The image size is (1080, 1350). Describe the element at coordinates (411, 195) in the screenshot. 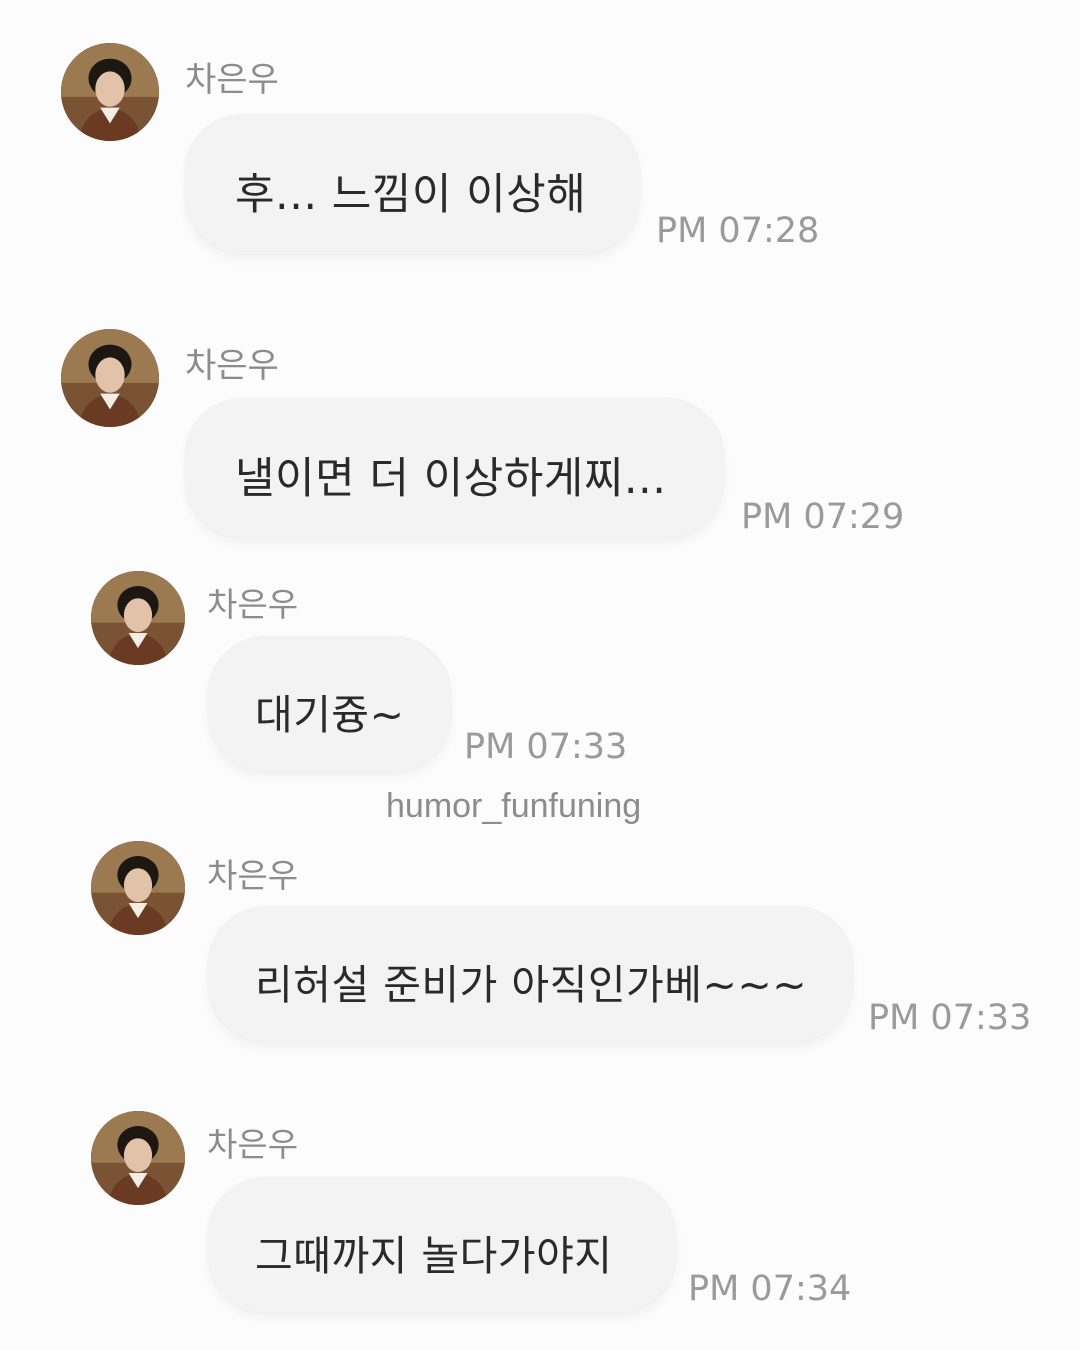

I see `message-text: 후... 느낌이 이상해` at that location.